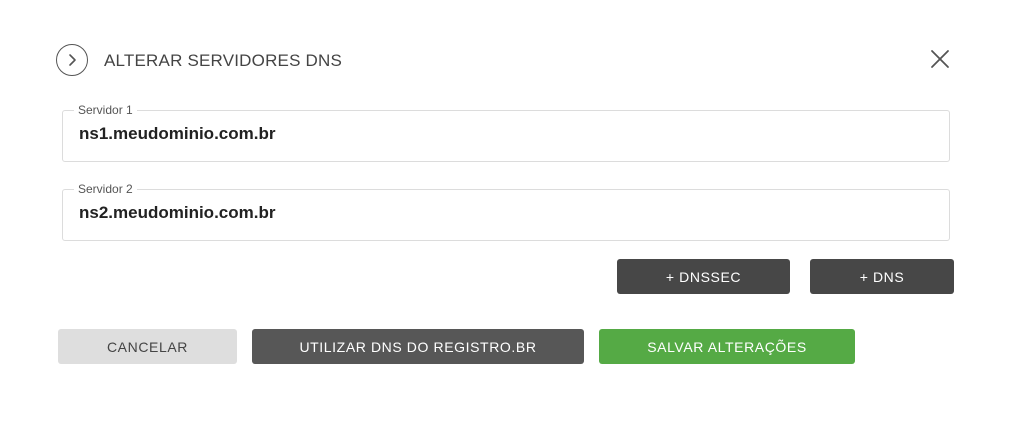  What do you see at coordinates (703, 276) in the screenshot?
I see `add-dnssec-button: + DNSSEC` at bounding box center [703, 276].